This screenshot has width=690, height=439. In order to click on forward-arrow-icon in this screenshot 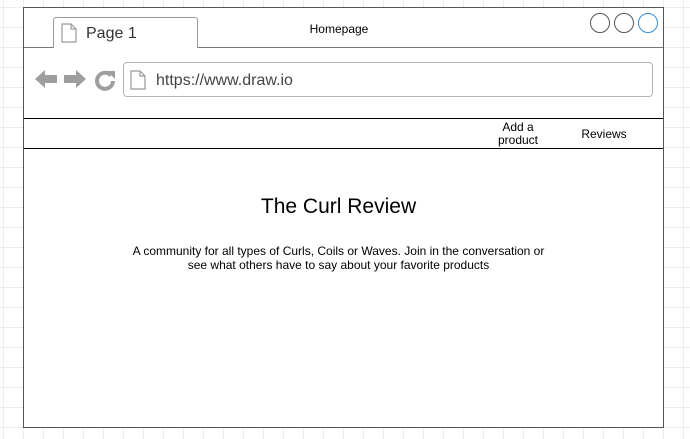, I will do `click(75, 81)`.